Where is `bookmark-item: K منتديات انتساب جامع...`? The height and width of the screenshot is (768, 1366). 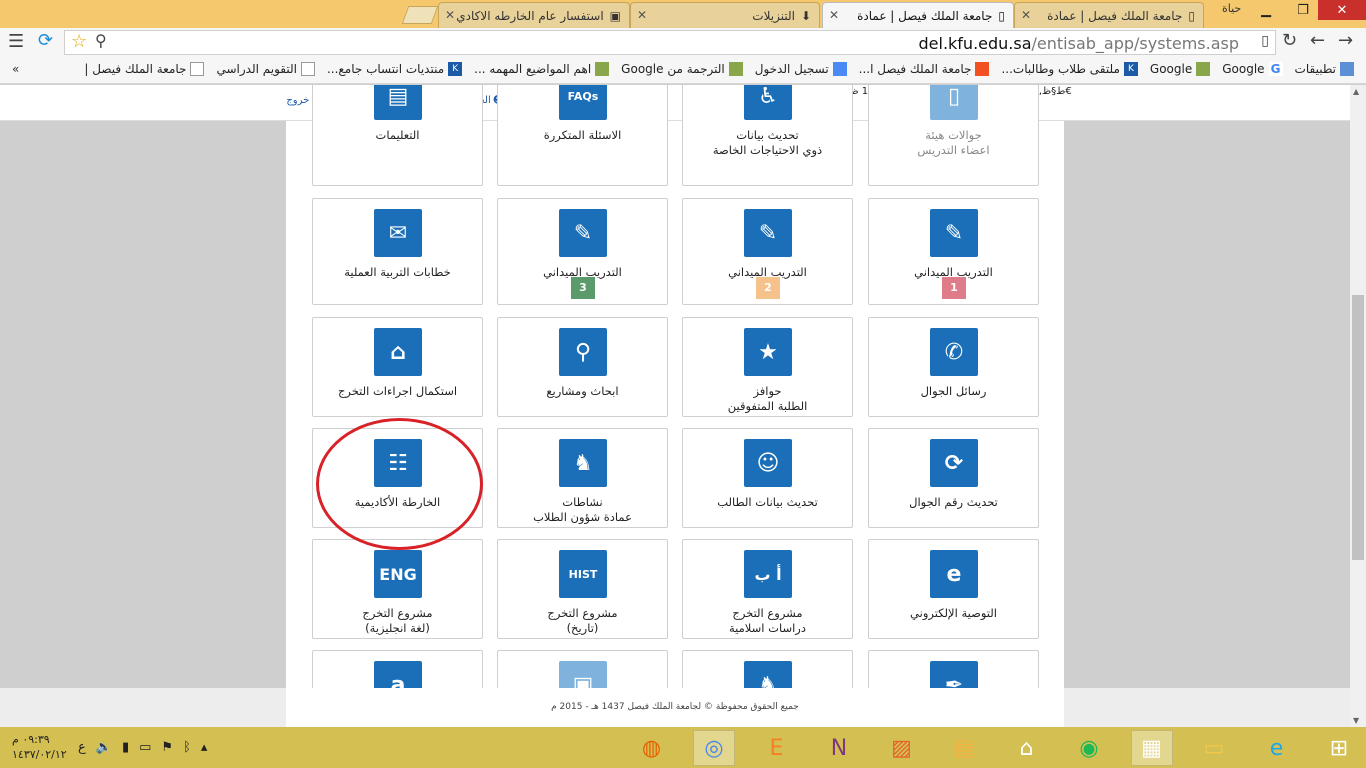 bookmark-item: K منتديات انتساب جامع... is located at coordinates (395, 69).